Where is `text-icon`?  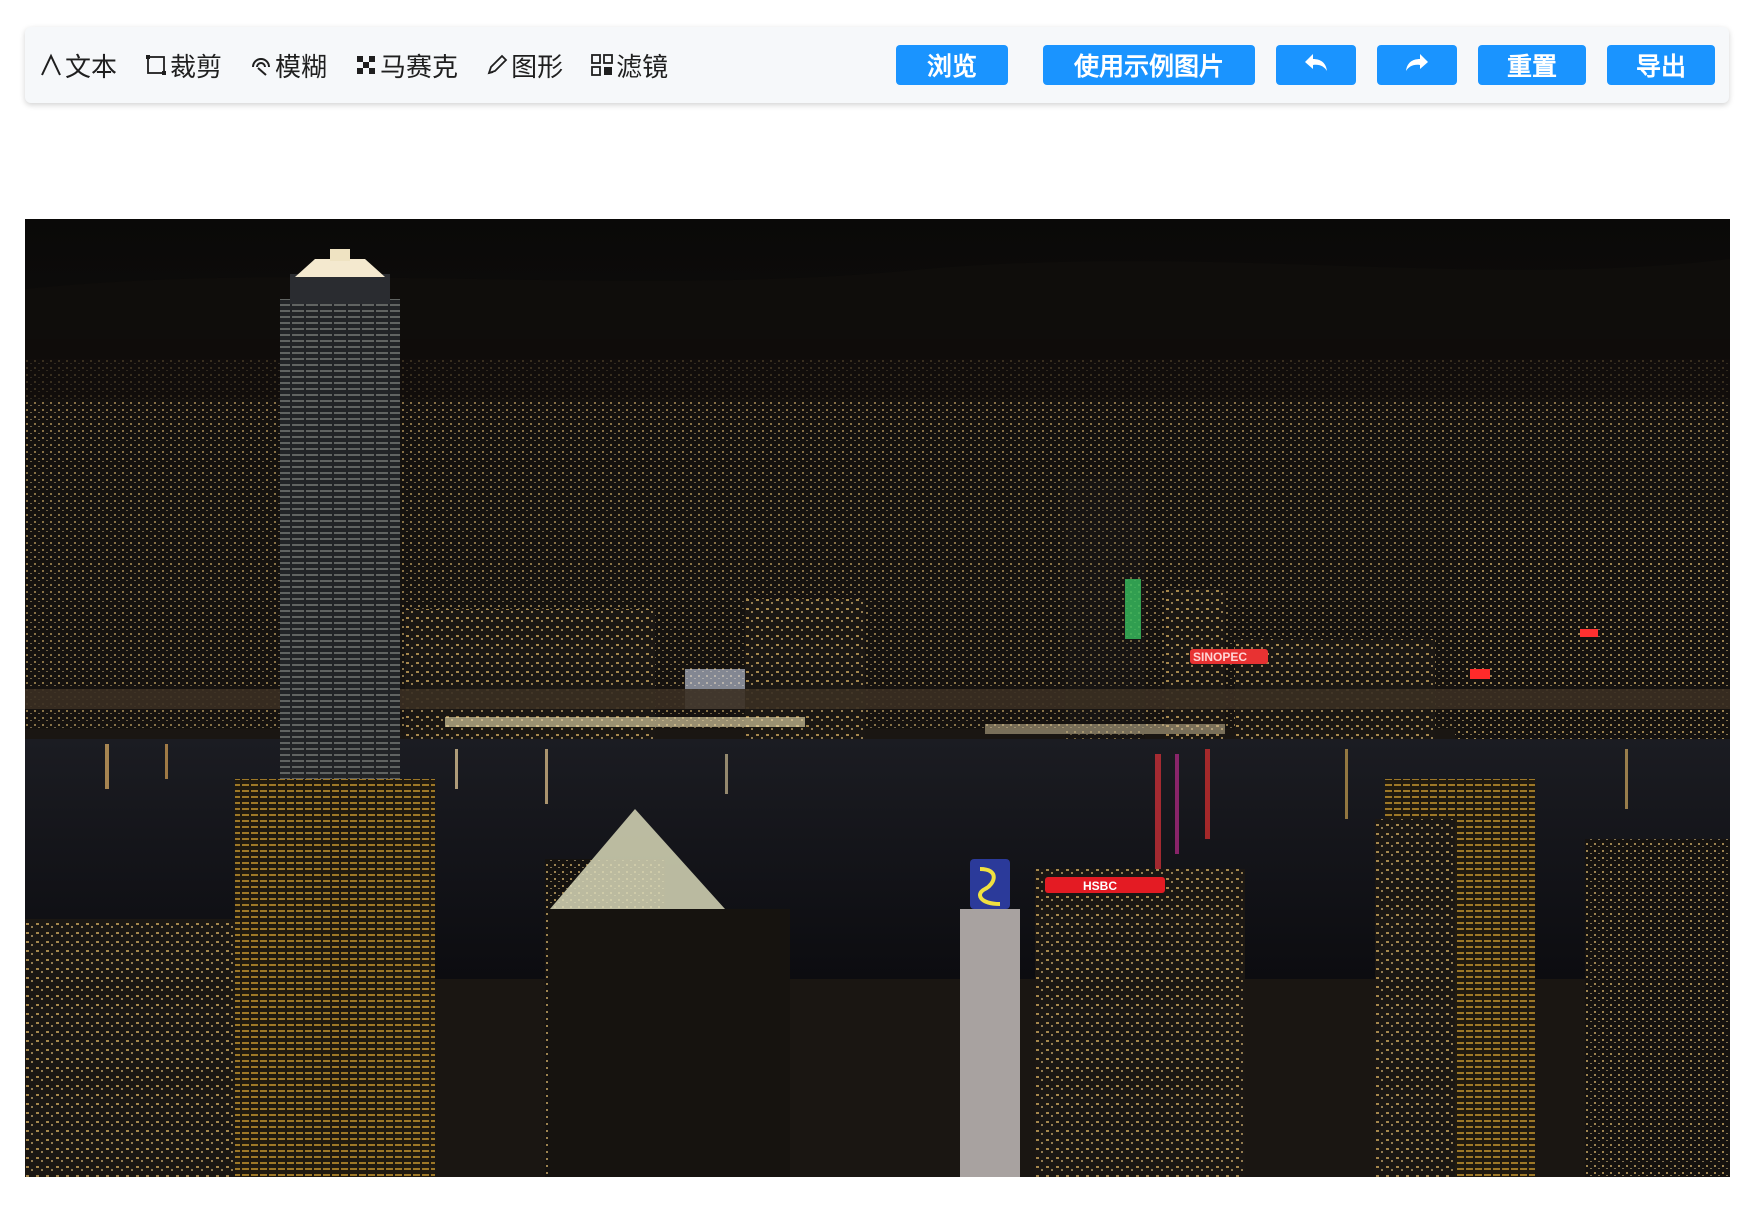 text-icon is located at coordinates (51, 65).